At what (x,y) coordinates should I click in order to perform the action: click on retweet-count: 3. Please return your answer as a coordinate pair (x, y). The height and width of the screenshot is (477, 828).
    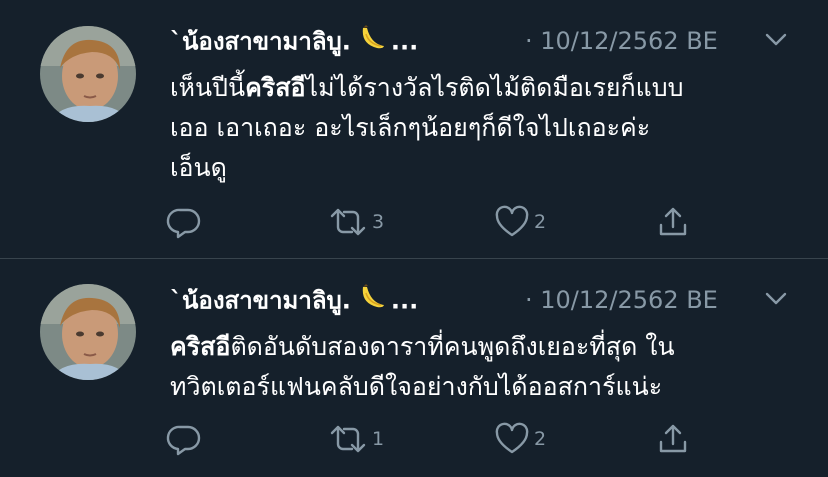
    Looking at the image, I should click on (378, 222).